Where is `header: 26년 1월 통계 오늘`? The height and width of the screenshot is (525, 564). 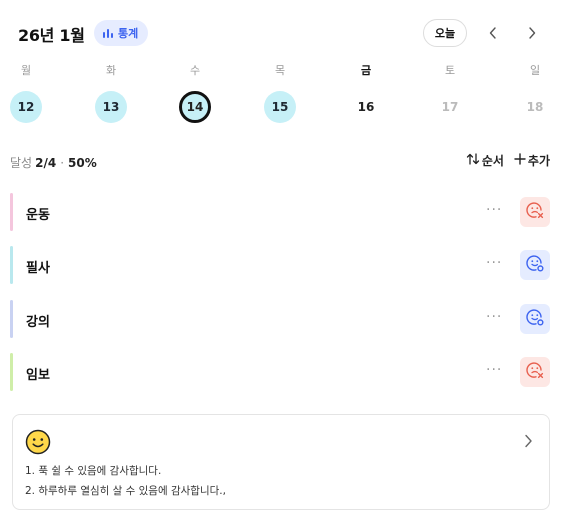
header: 26년 1월 통계 오늘 is located at coordinates (282, 33).